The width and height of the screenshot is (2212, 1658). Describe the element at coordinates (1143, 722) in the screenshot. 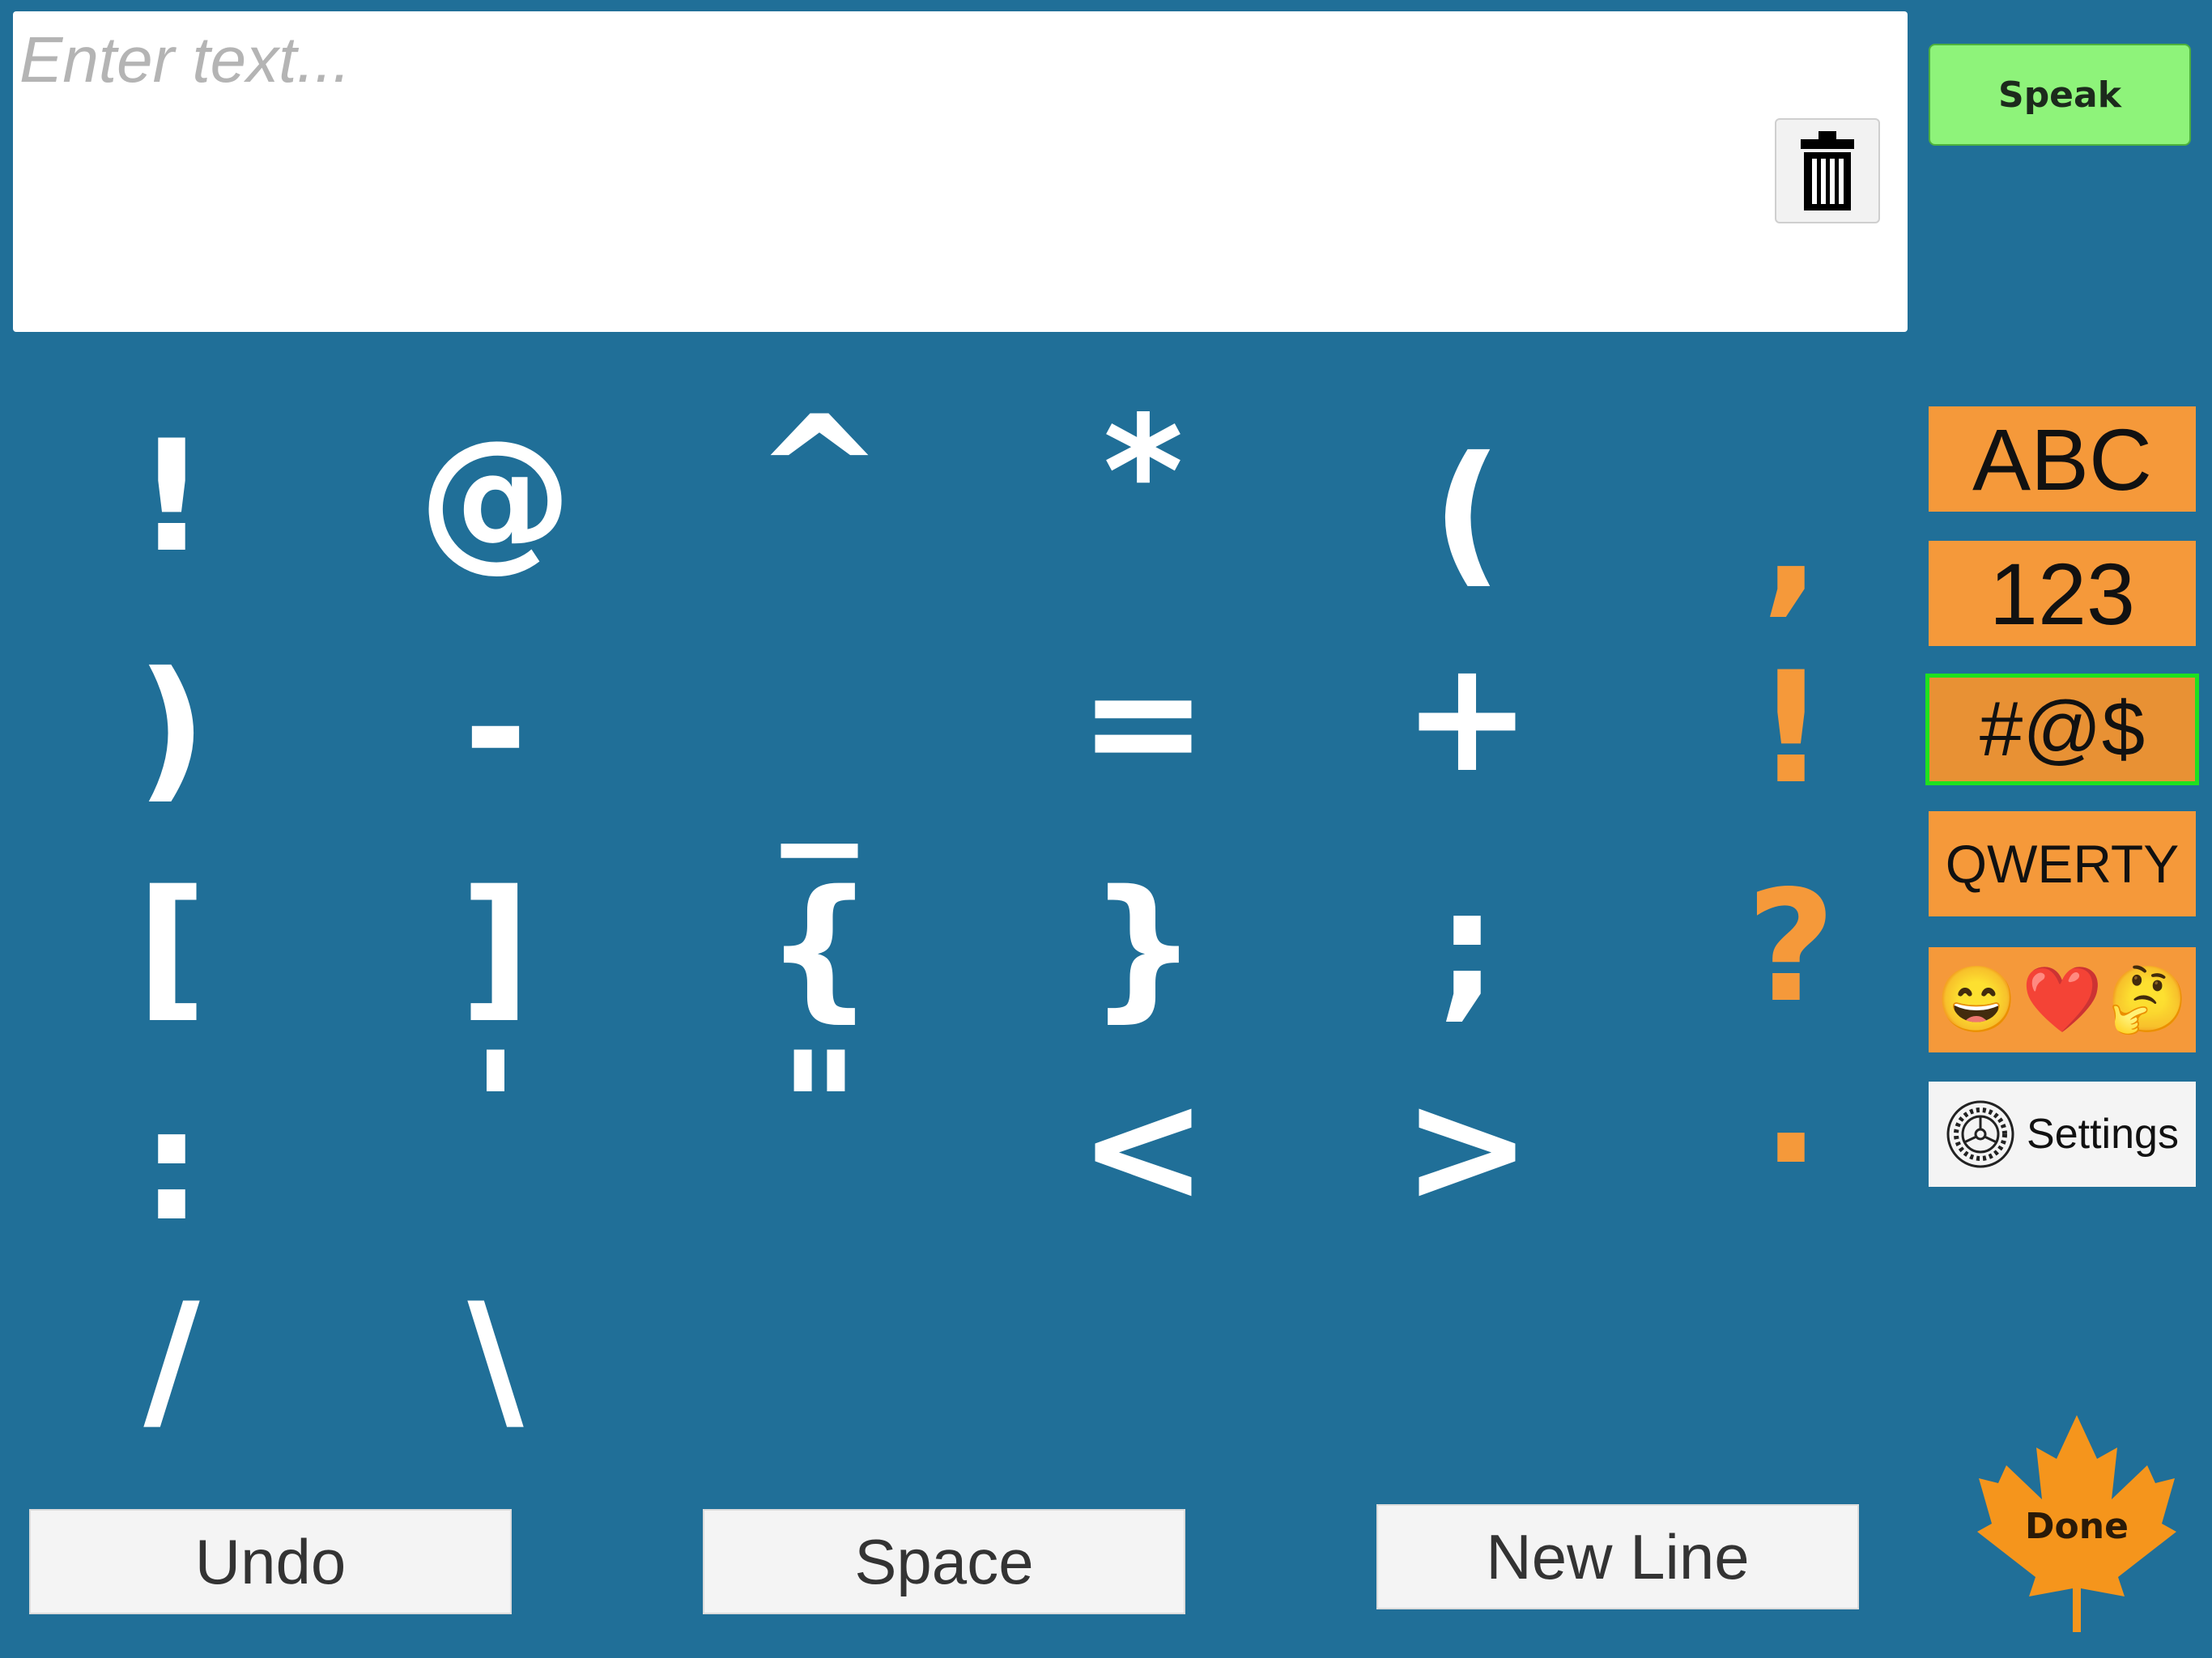

I see `key-equals: =` at that location.